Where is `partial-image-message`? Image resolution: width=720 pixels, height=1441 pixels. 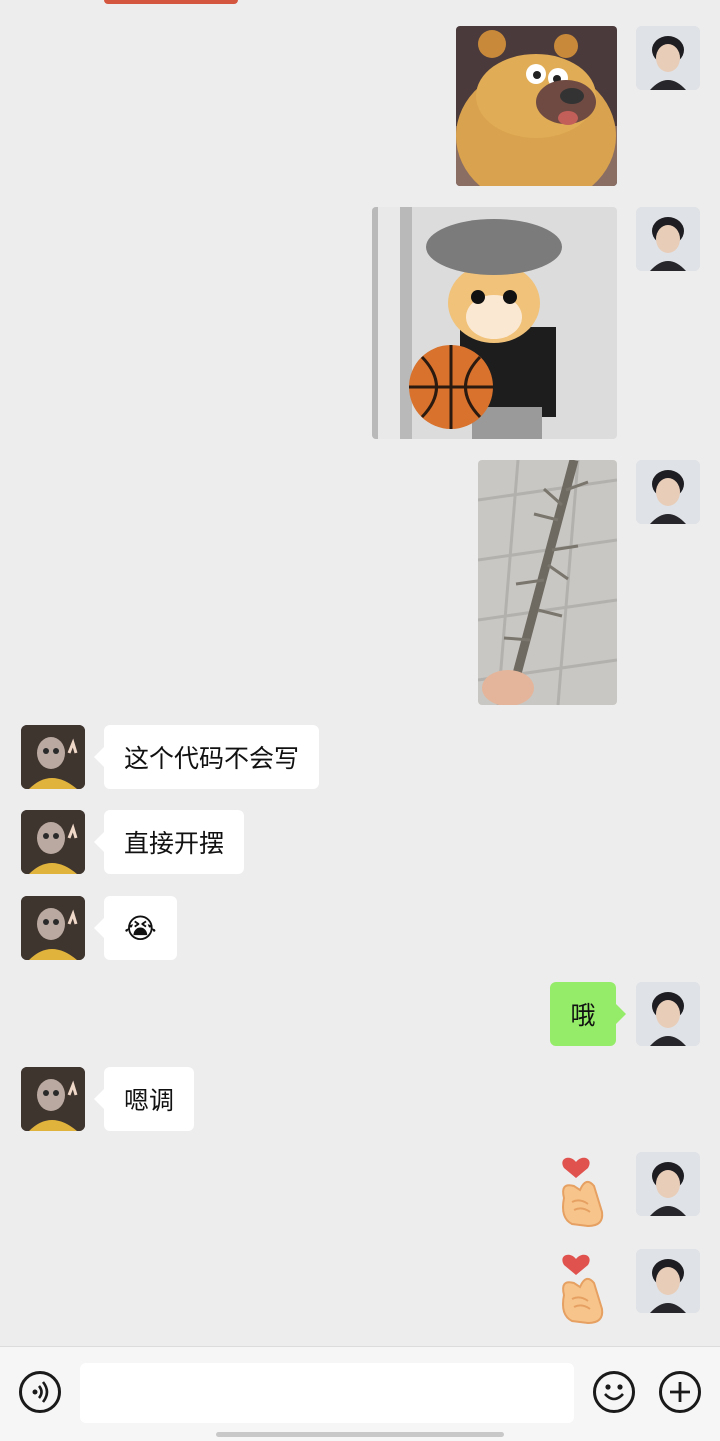
partial-image-message is located at coordinates (171, 2).